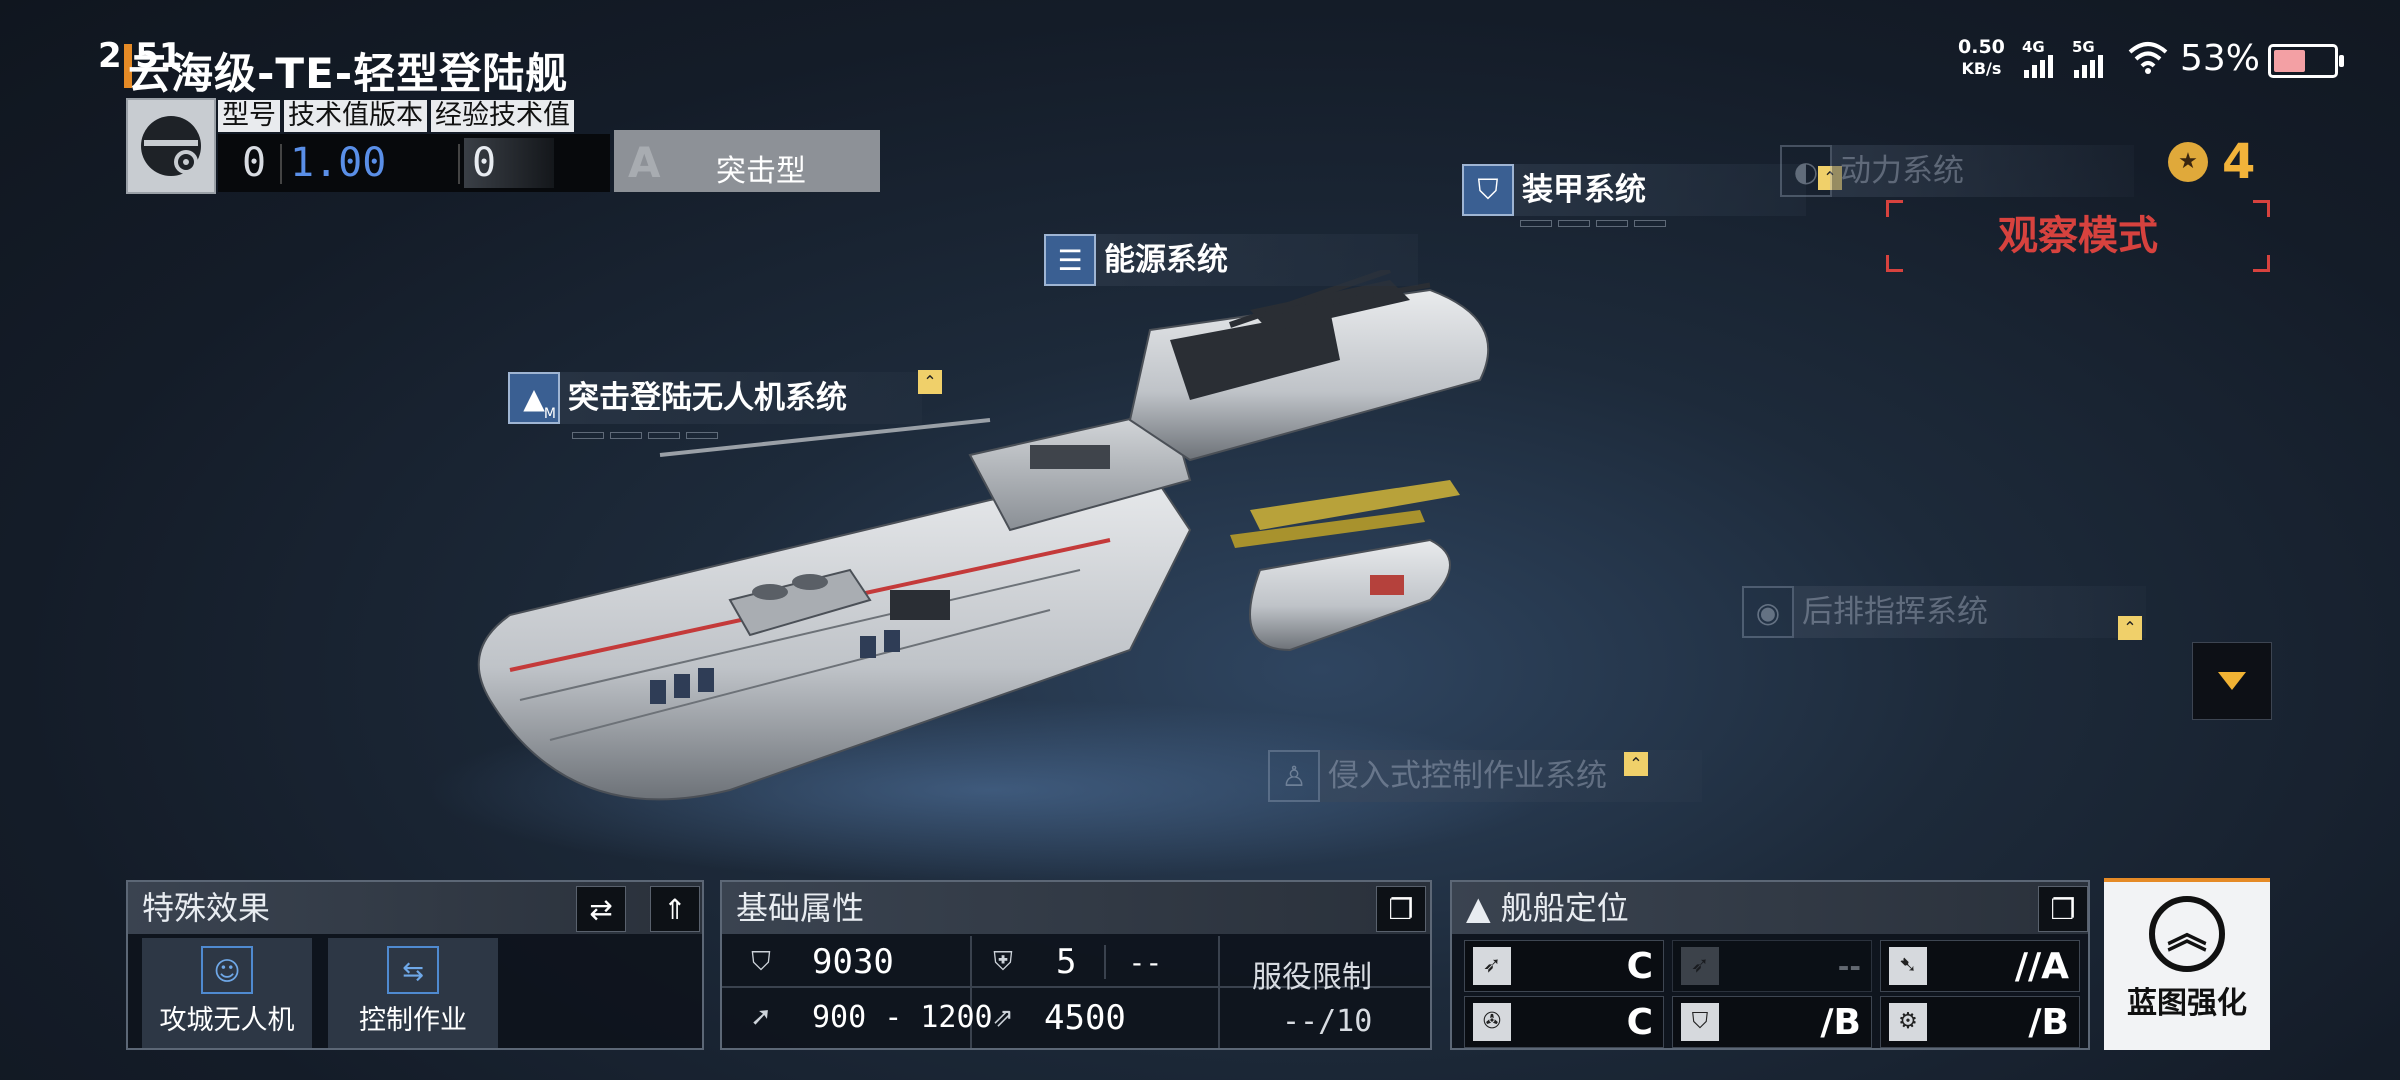  I want to click on drone-level-dashes, so click(645, 435).